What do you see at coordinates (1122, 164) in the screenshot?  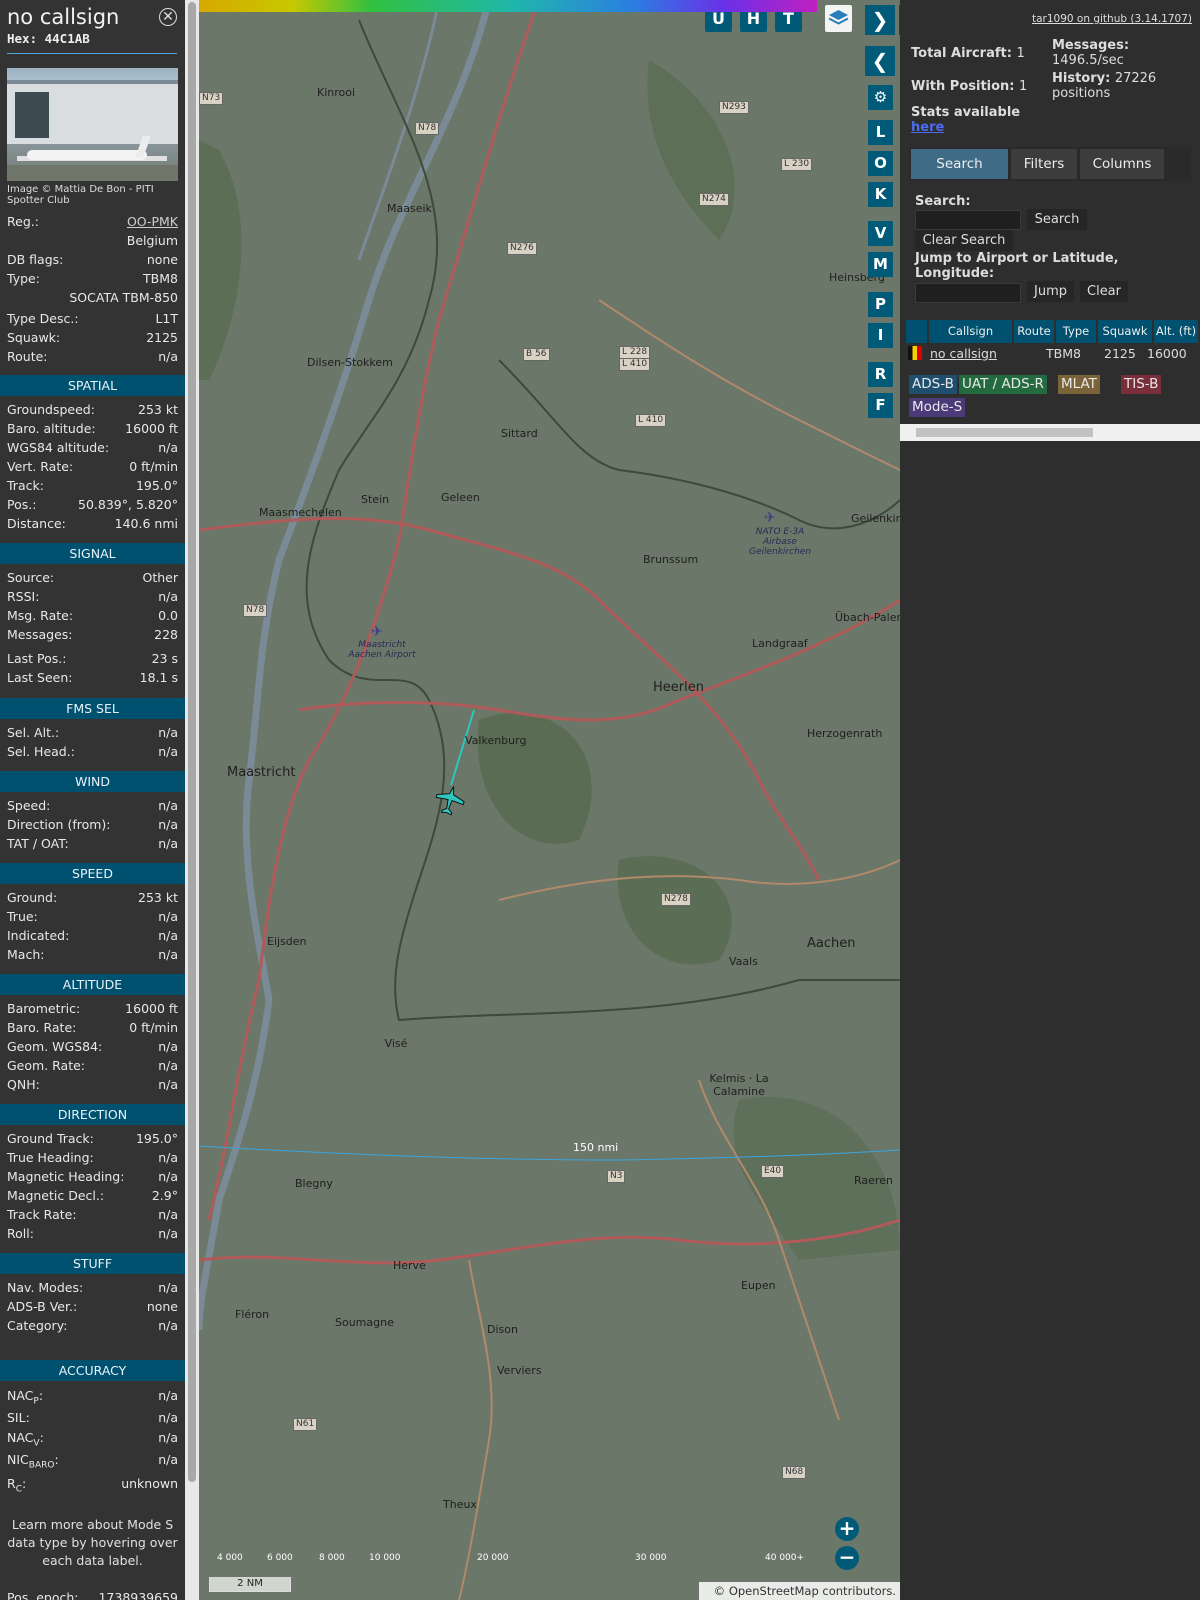 I see `tab-columns: Columns` at bounding box center [1122, 164].